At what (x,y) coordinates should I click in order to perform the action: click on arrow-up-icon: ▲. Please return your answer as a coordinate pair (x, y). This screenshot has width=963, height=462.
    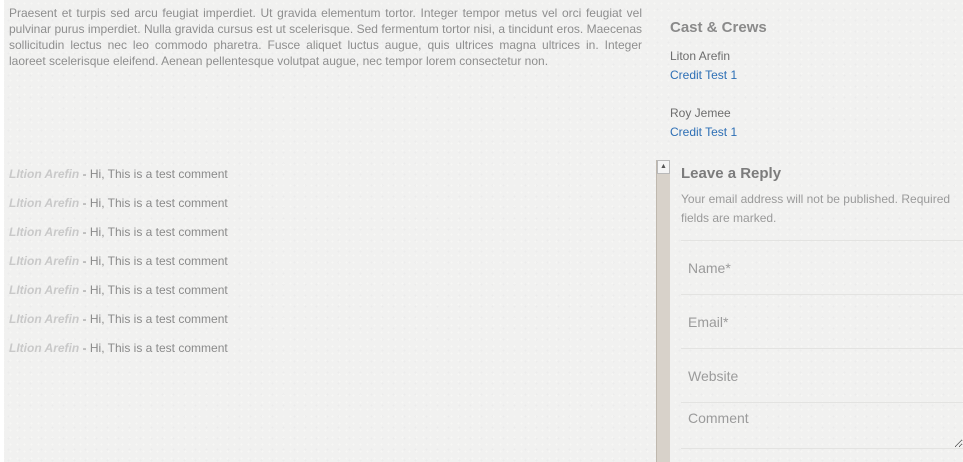
    Looking at the image, I should click on (663, 167).